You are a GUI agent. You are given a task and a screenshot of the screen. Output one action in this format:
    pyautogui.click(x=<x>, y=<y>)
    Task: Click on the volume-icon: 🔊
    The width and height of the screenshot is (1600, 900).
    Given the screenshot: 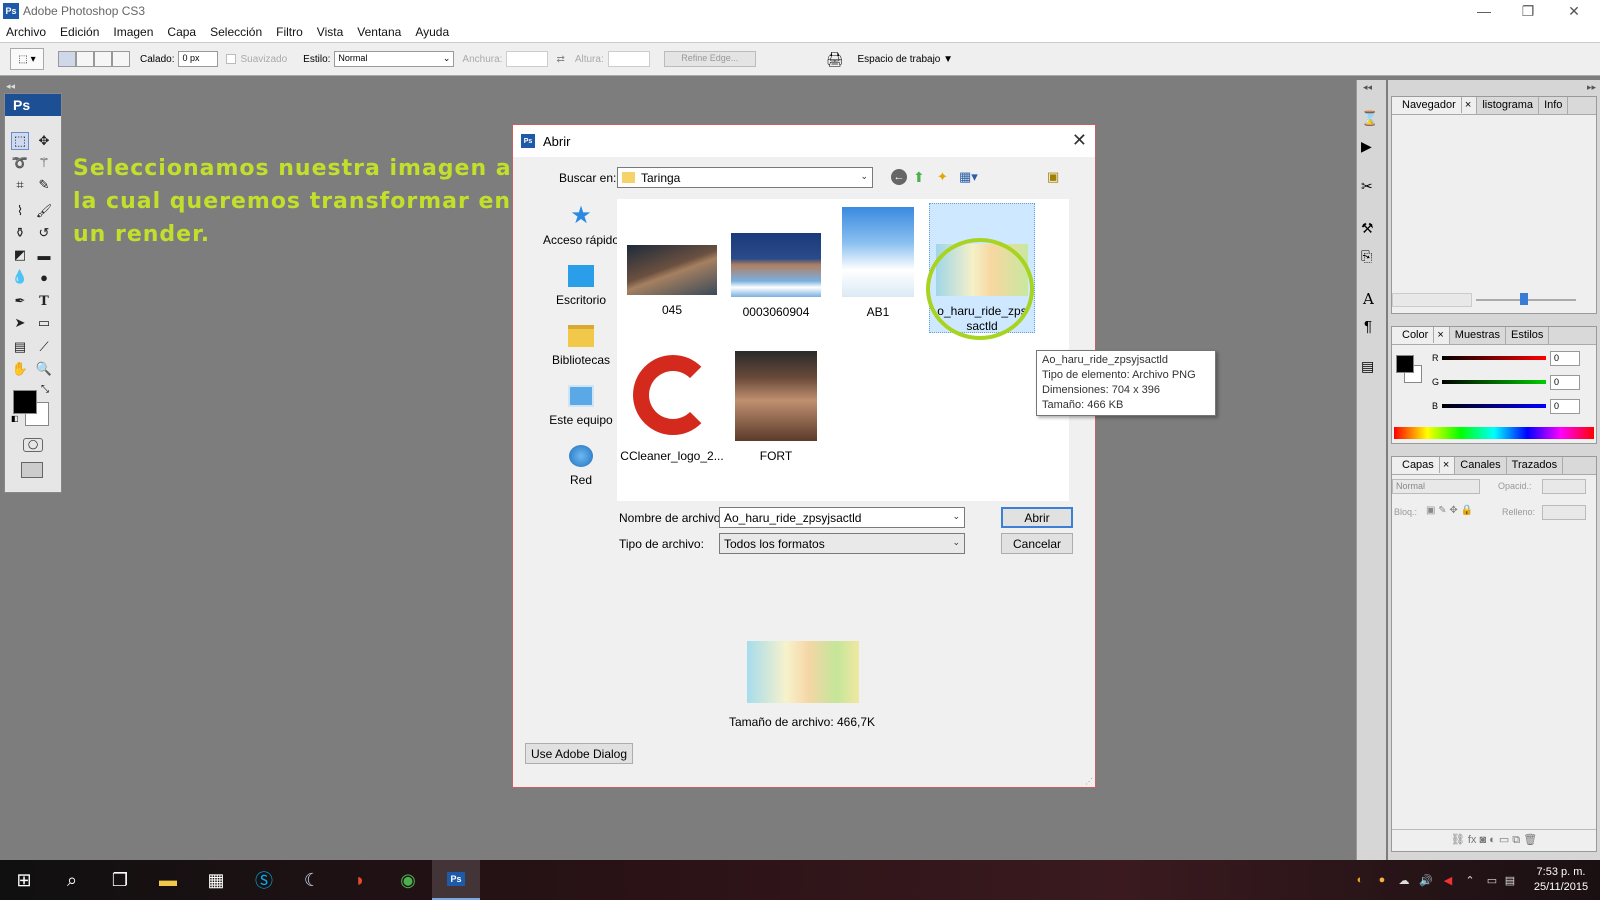 What is the action you would take?
    pyautogui.click(x=1426, y=880)
    